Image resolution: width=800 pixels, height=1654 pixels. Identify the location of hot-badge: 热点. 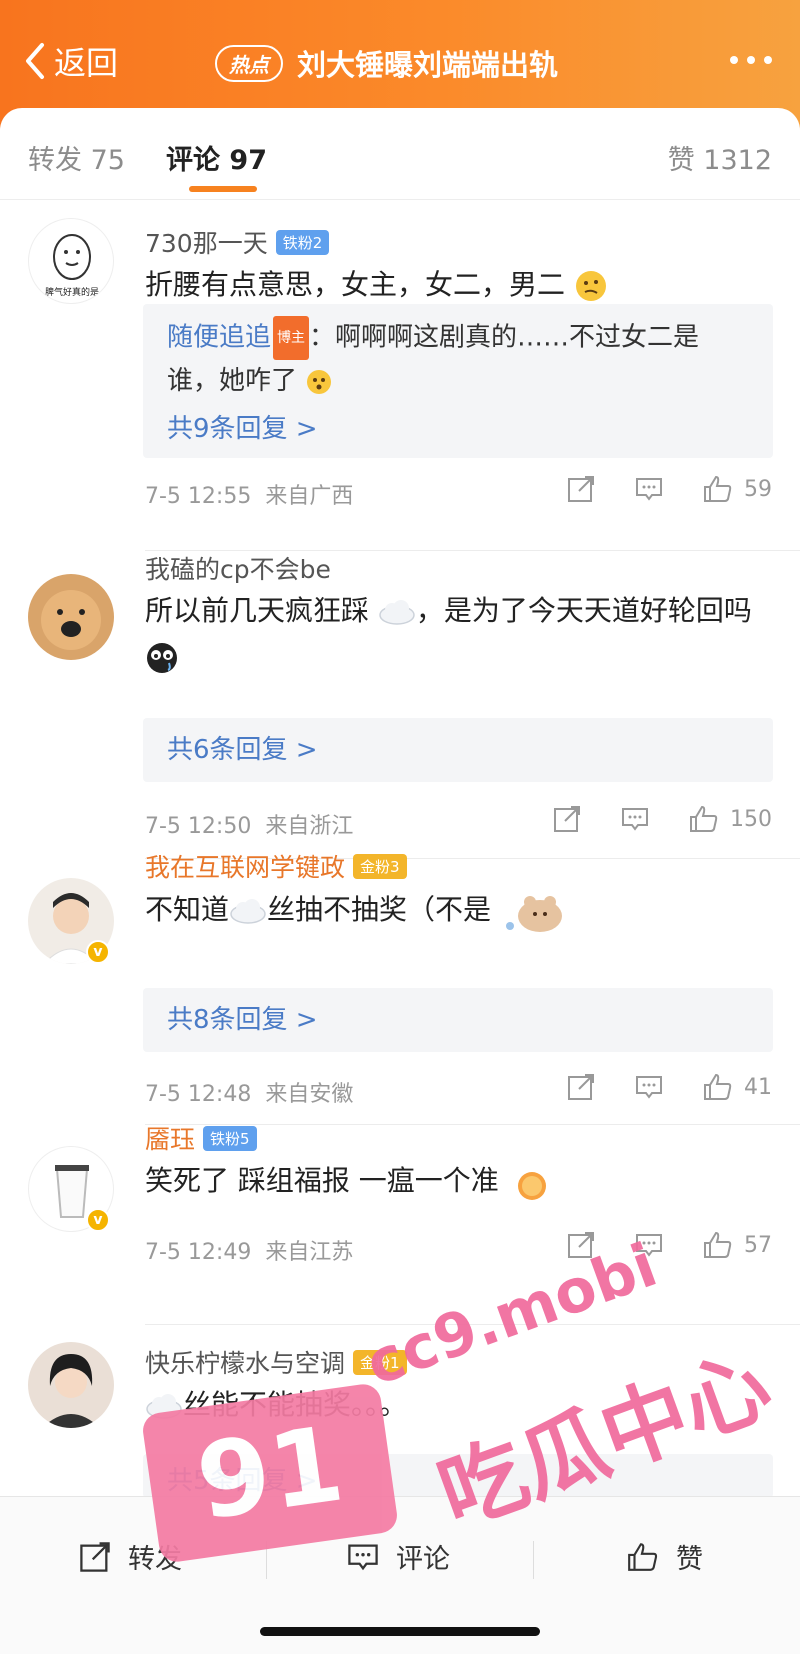
(249, 63).